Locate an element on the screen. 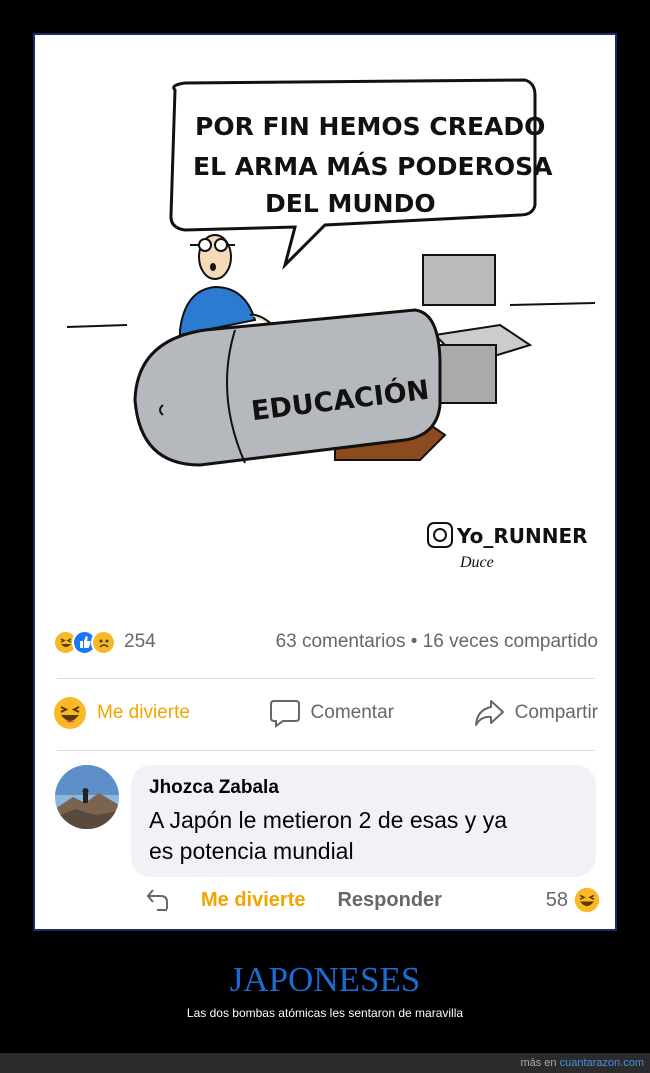 The width and height of the screenshot is (650, 1073). comment-button: Comentar is located at coordinates (331, 713).